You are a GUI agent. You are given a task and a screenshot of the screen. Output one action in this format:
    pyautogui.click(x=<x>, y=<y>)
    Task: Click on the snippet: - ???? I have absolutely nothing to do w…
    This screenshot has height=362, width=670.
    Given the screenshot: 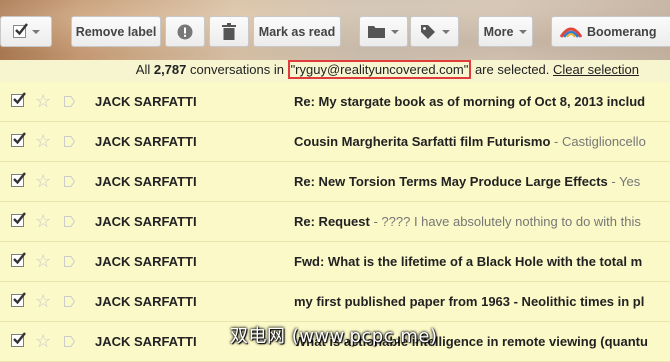 What is the action you would take?
    pyautogui.click(x=505, y=221)
    